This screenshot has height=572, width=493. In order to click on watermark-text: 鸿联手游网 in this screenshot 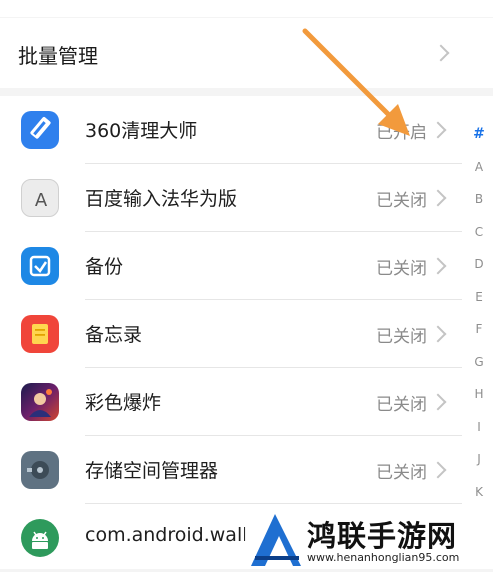, I will do `click(382, 536)`.